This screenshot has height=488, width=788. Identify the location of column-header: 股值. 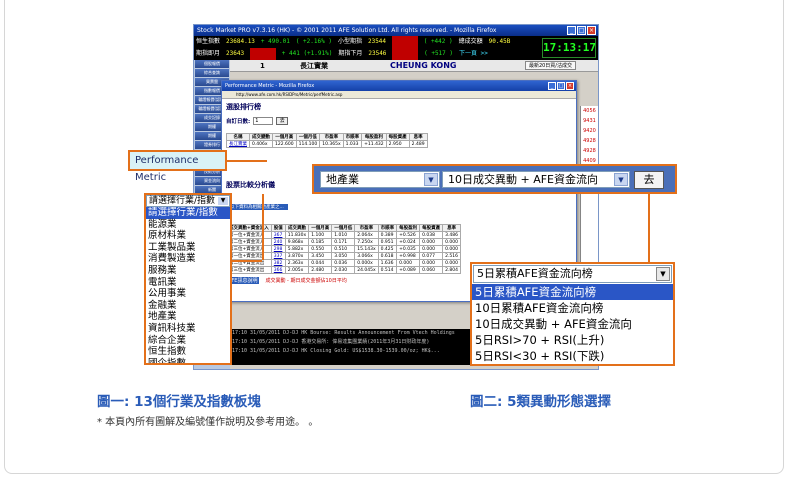
(278, 228).